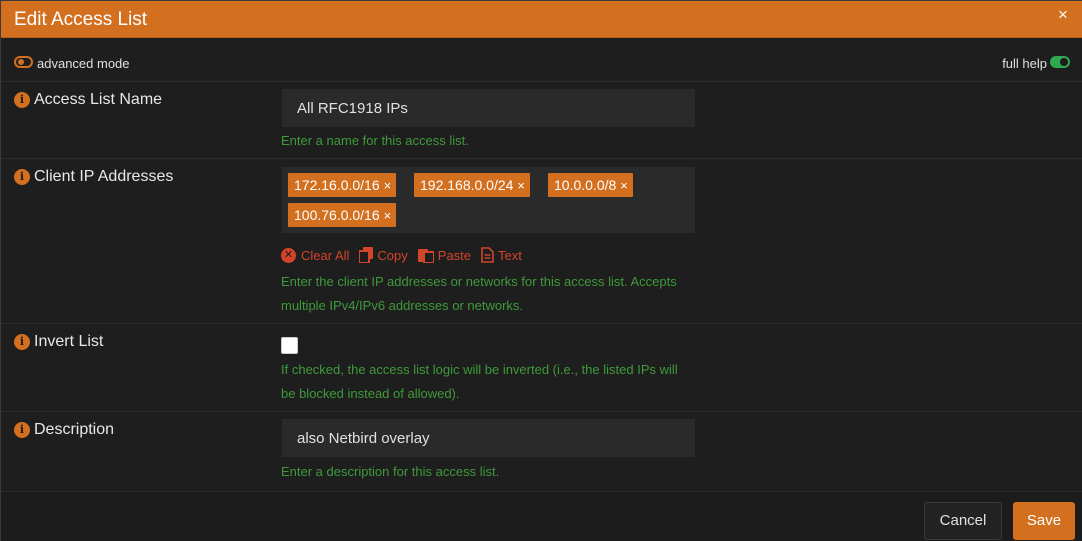 The height and width of the screenshot is (541, 1082). I want to click on invert-field-label: i Invert List, so click(58, 342).